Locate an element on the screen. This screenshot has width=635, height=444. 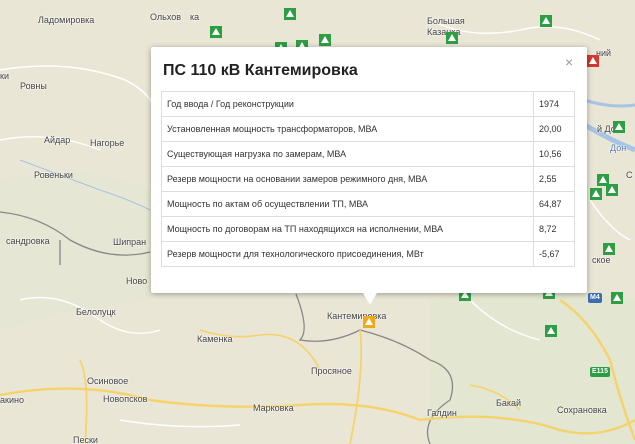
close-icon: × is located at coordinates (569, 62).